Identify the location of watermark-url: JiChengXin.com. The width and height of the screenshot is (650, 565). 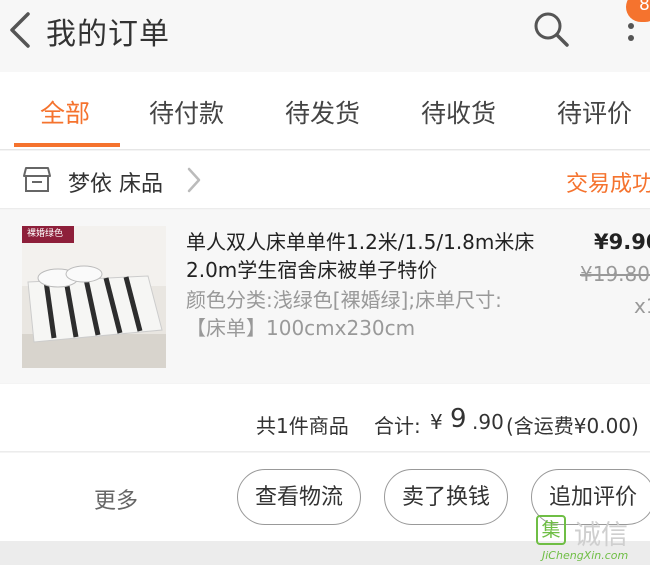
(585, 555).